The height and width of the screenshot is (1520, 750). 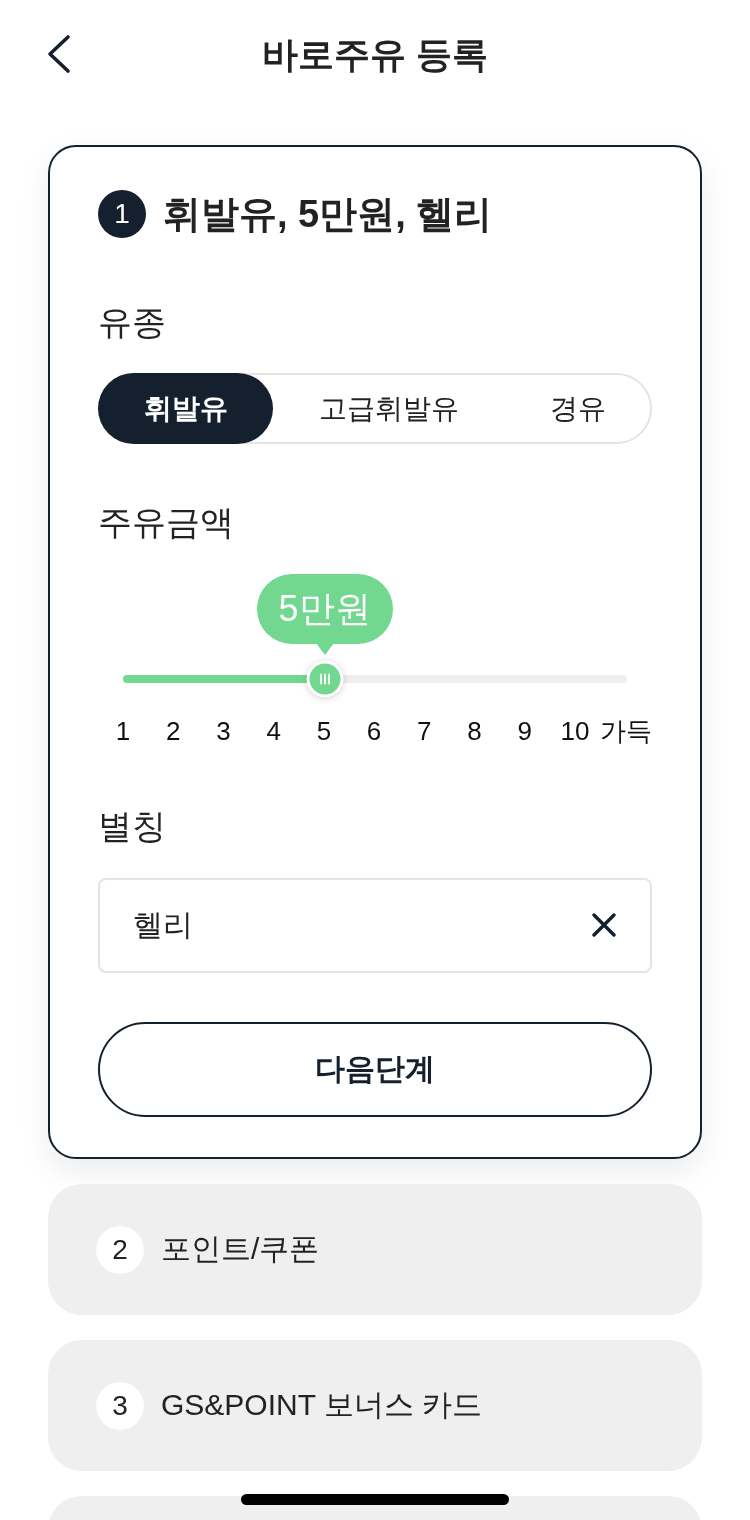 I want to click on amount-label: 주유금액, so click(x=166, y=522).